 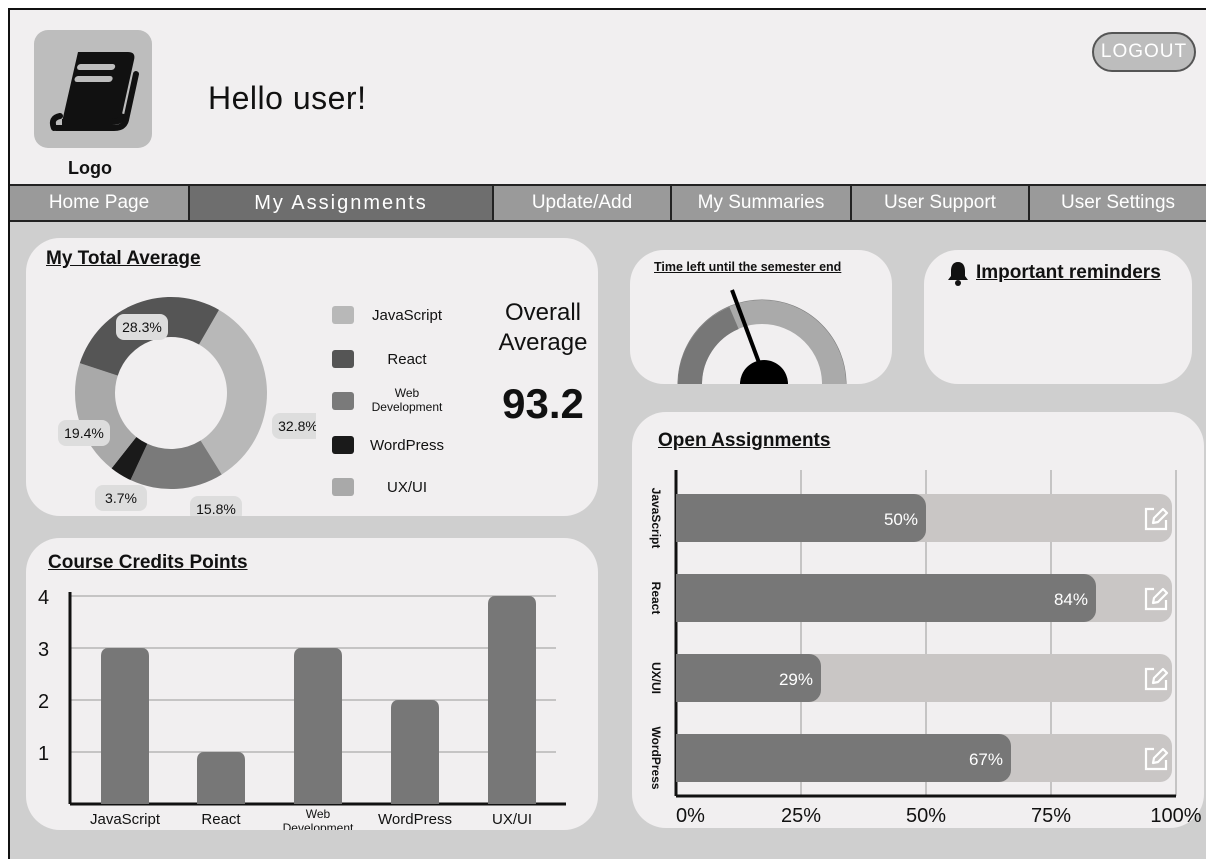 I want to click on legend-item-web-development, so click(x=343, y=401).